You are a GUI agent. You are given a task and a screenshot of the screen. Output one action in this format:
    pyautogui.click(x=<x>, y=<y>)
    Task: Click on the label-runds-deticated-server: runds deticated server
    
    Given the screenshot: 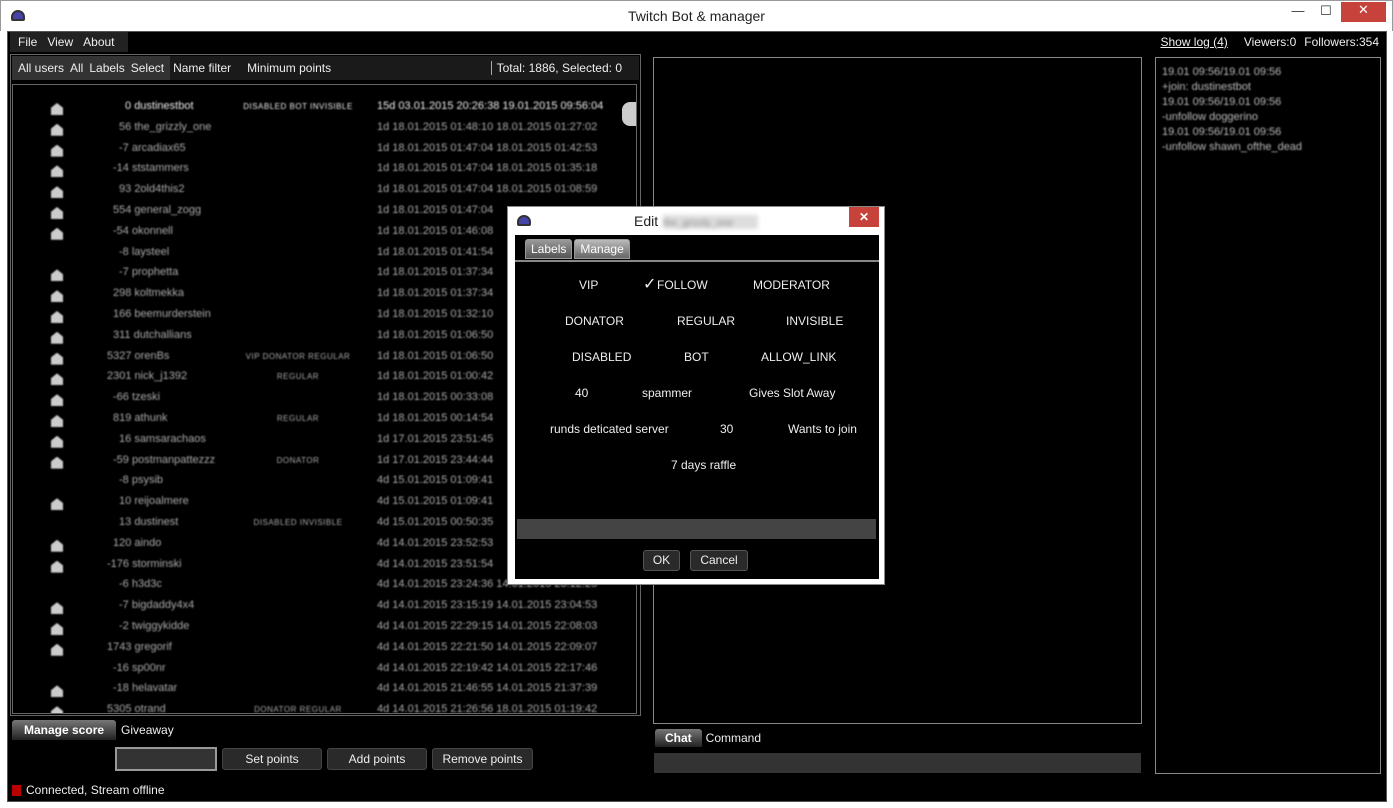 What is the action you would take?
    pyautogui.click(x=609, y=429)
    